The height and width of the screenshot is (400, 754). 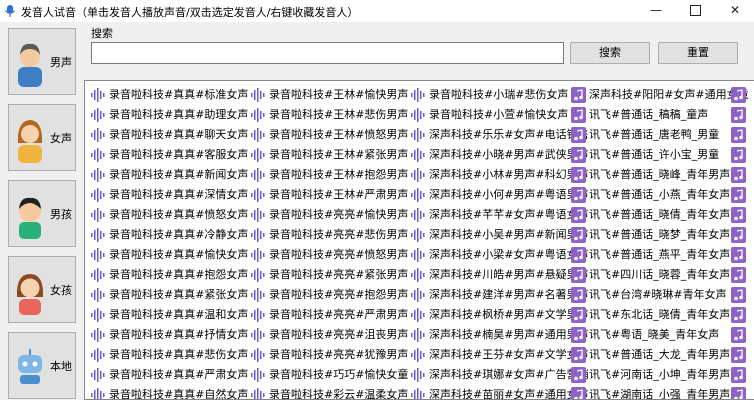 I want to click on maximize-icon, so click(x=695, y=10).